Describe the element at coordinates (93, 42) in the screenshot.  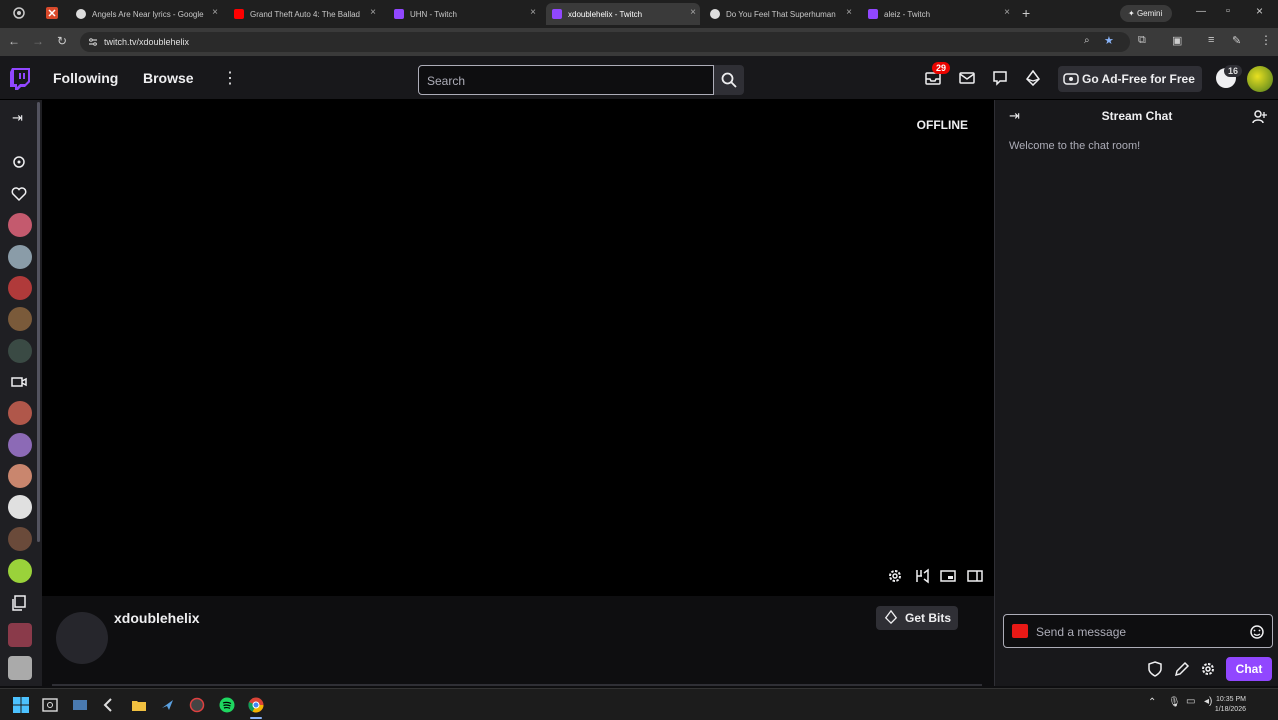
I see `site-info-icon` at that location.